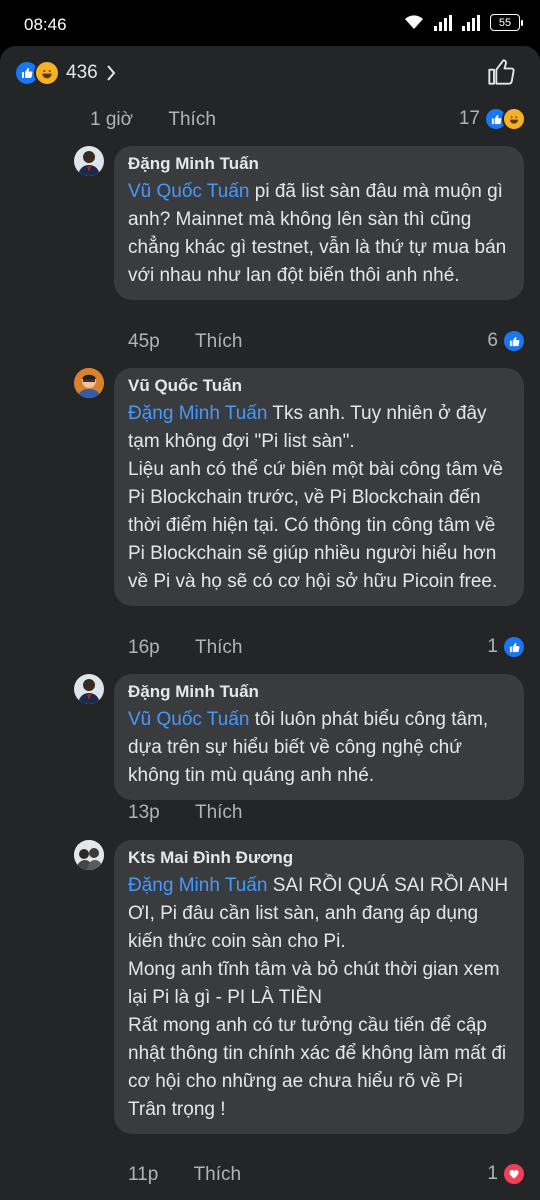 This screenshot has height=1200, width=540. I want to click on comment-time: 13p, so click(144, 812).